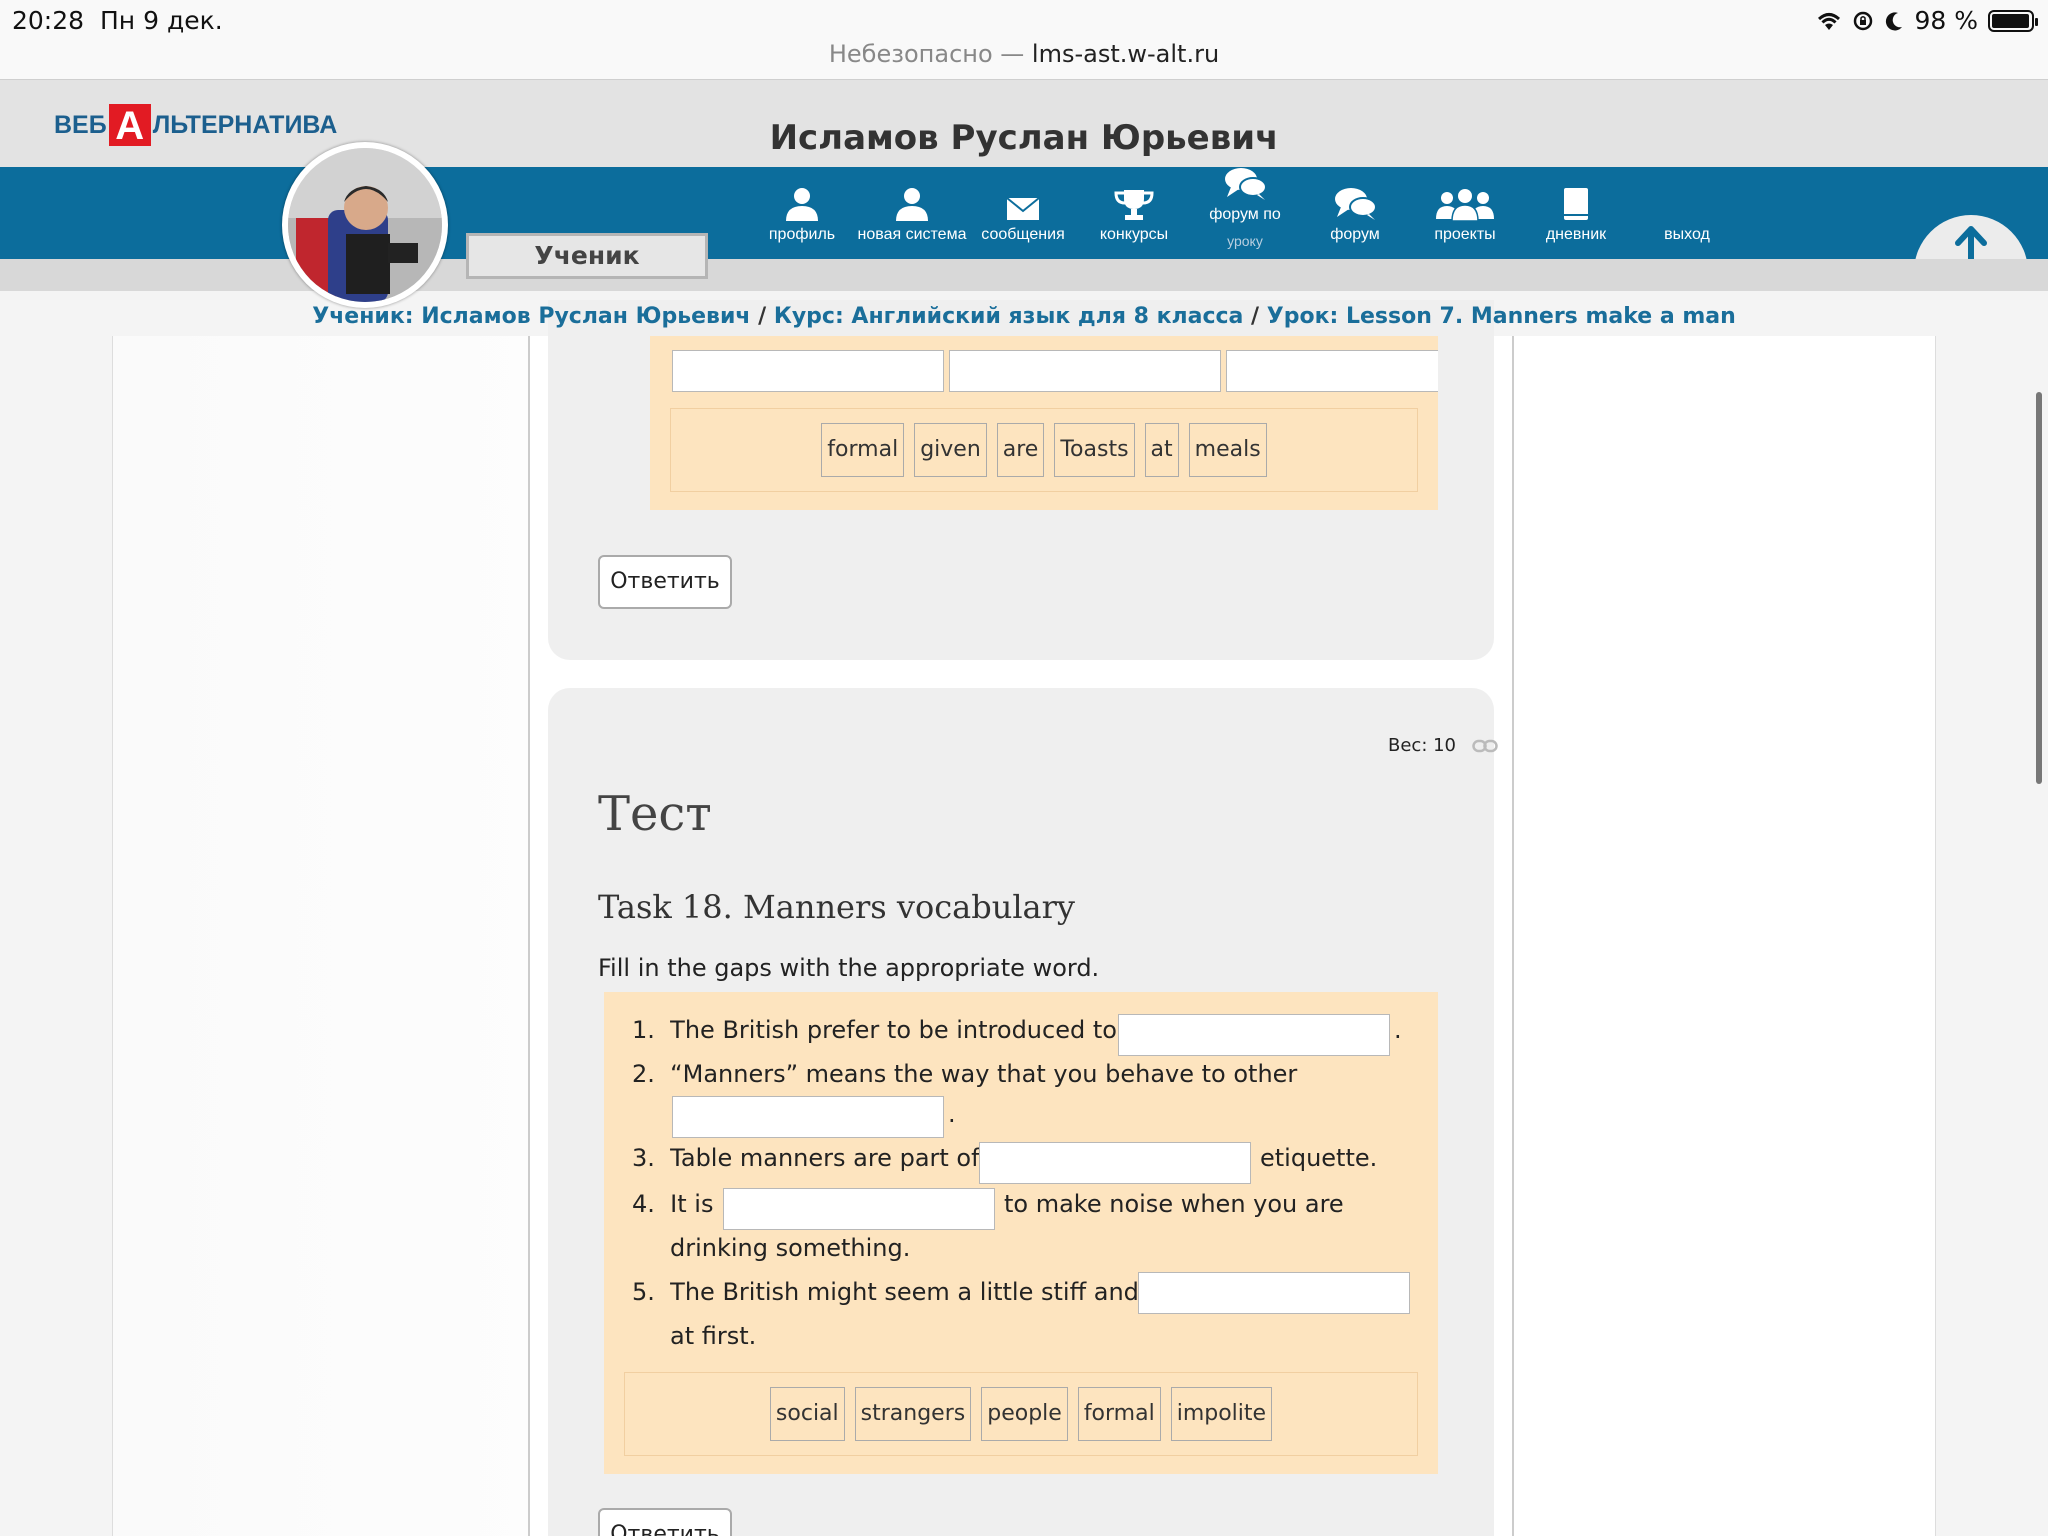  I want to click on nav-messages: сообщения, so click(1023, 206).